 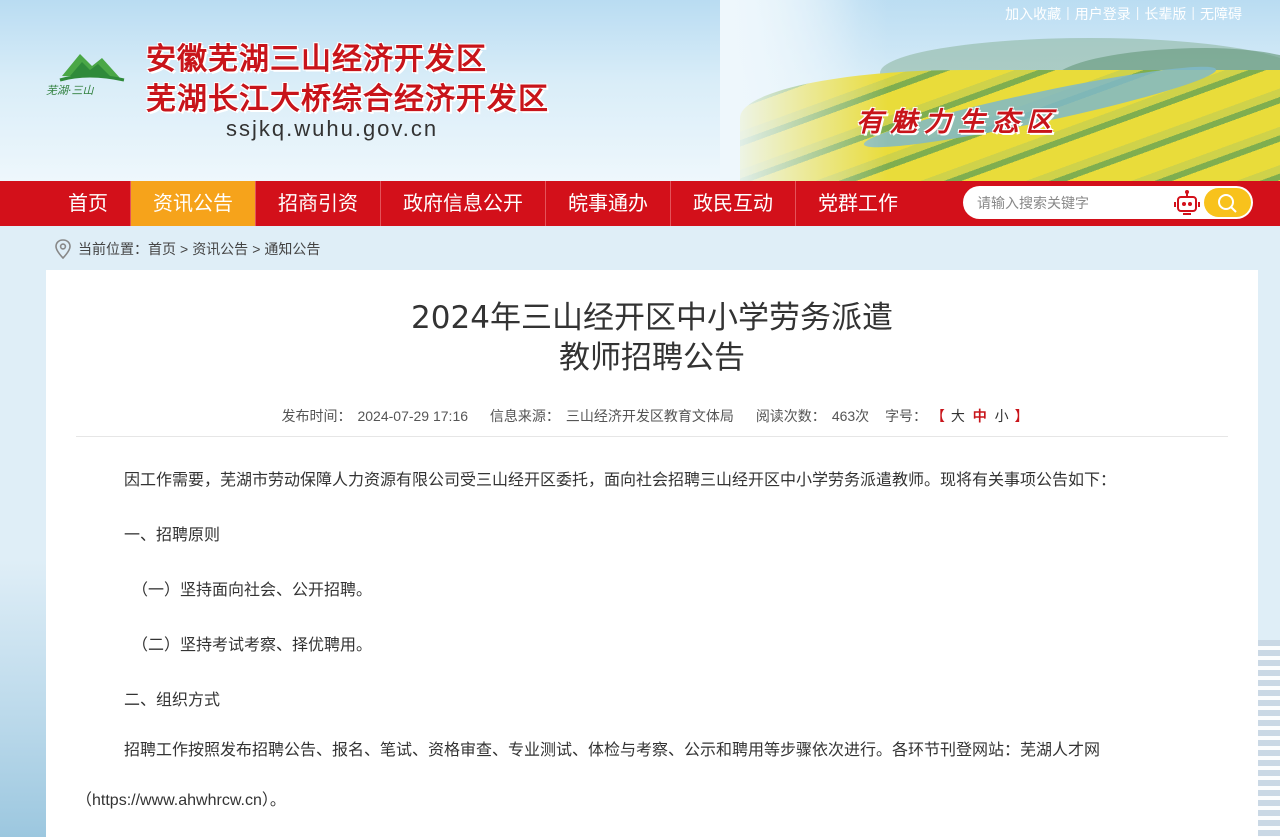 I want to click on user-login-link: 用户登录, so click(x=1103, y=14).